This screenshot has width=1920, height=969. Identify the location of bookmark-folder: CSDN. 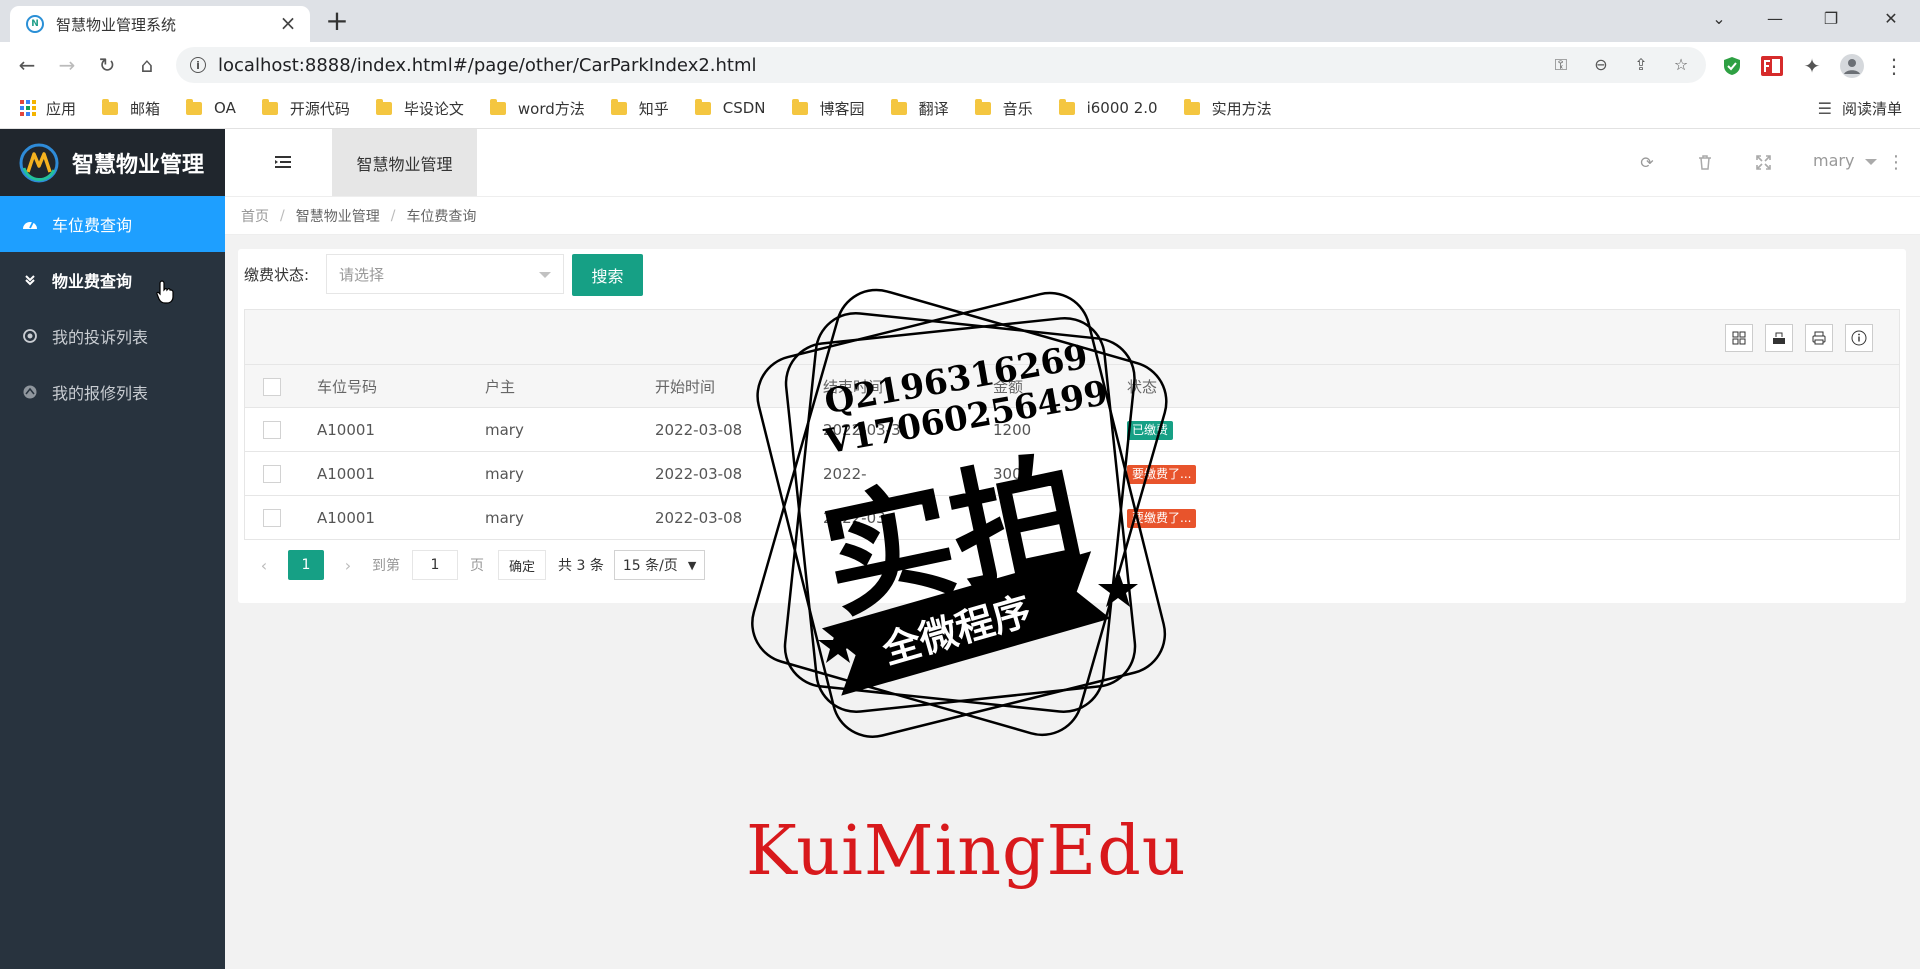
(731, 108).